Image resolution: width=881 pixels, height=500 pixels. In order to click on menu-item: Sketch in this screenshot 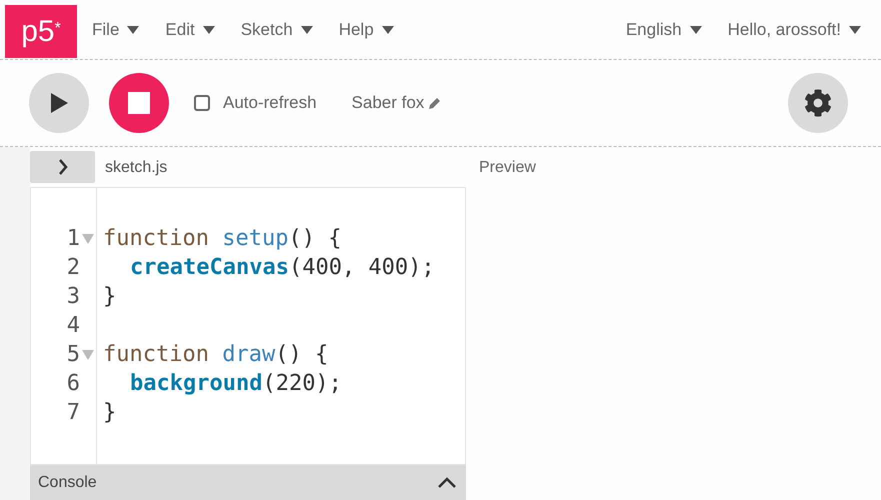, I will do `click(276, 29)`.